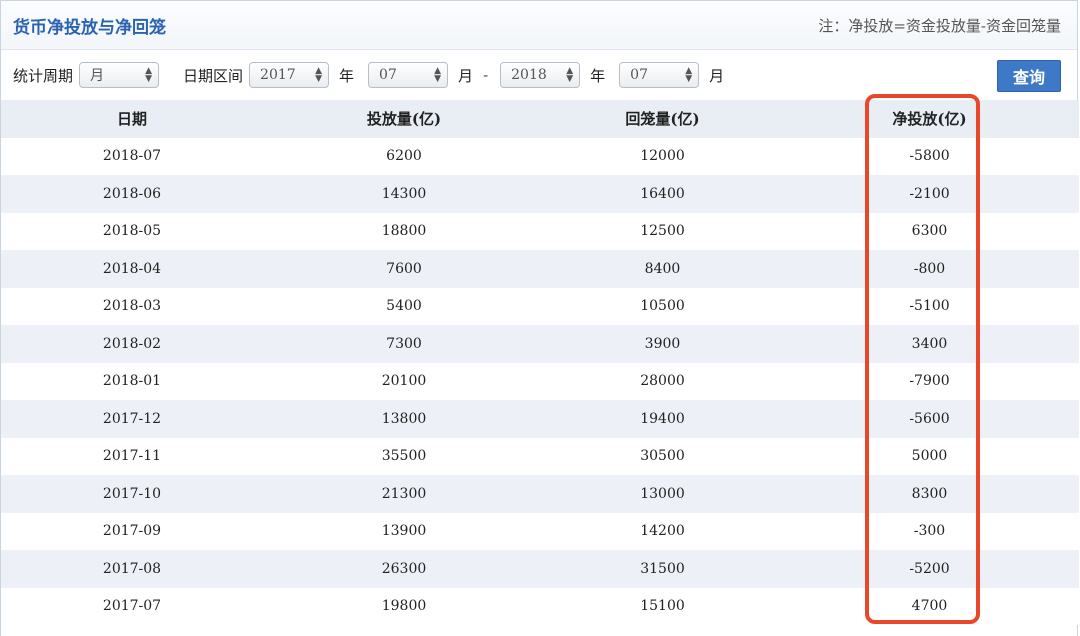 The width and height of the screenshot is (1080, 636). What do you see at coordinates (404, 231) in the screenshot?
I see `cell-injection: 18800` at bounding box center [404, 231].